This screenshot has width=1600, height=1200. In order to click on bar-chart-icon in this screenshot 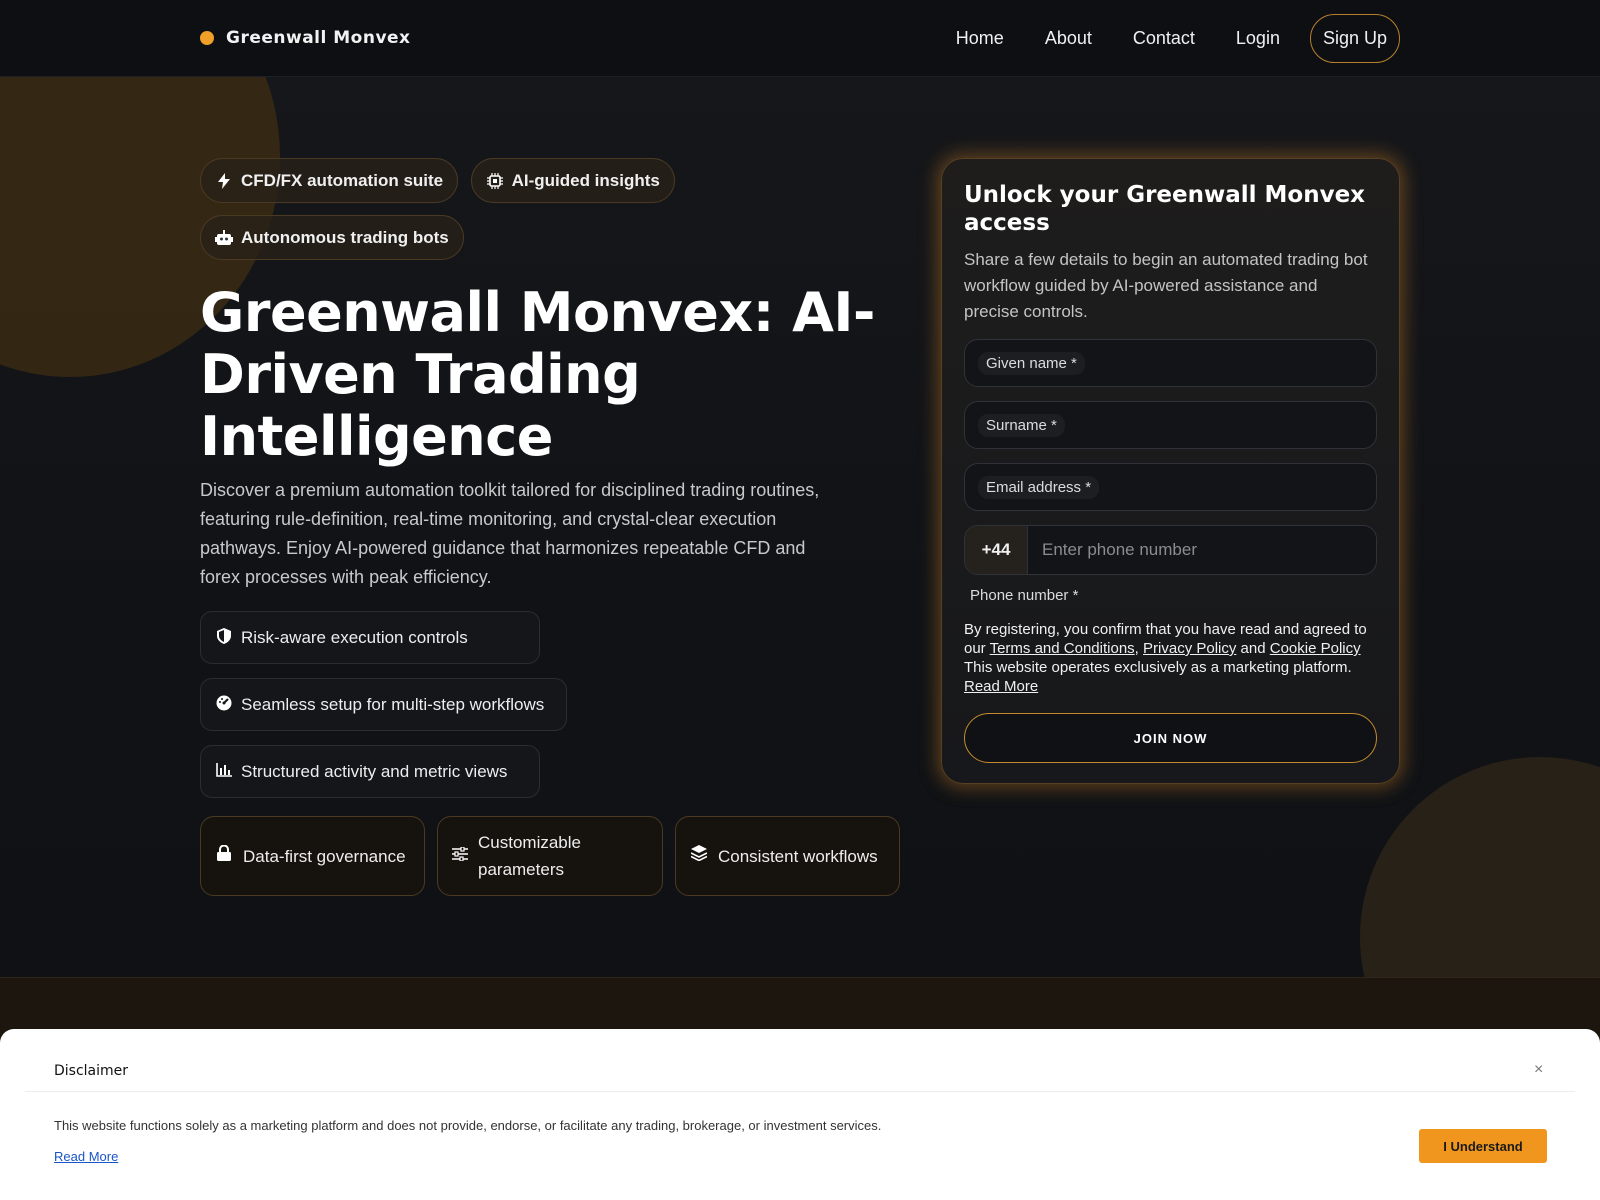, I will do `click(224, 771)`.